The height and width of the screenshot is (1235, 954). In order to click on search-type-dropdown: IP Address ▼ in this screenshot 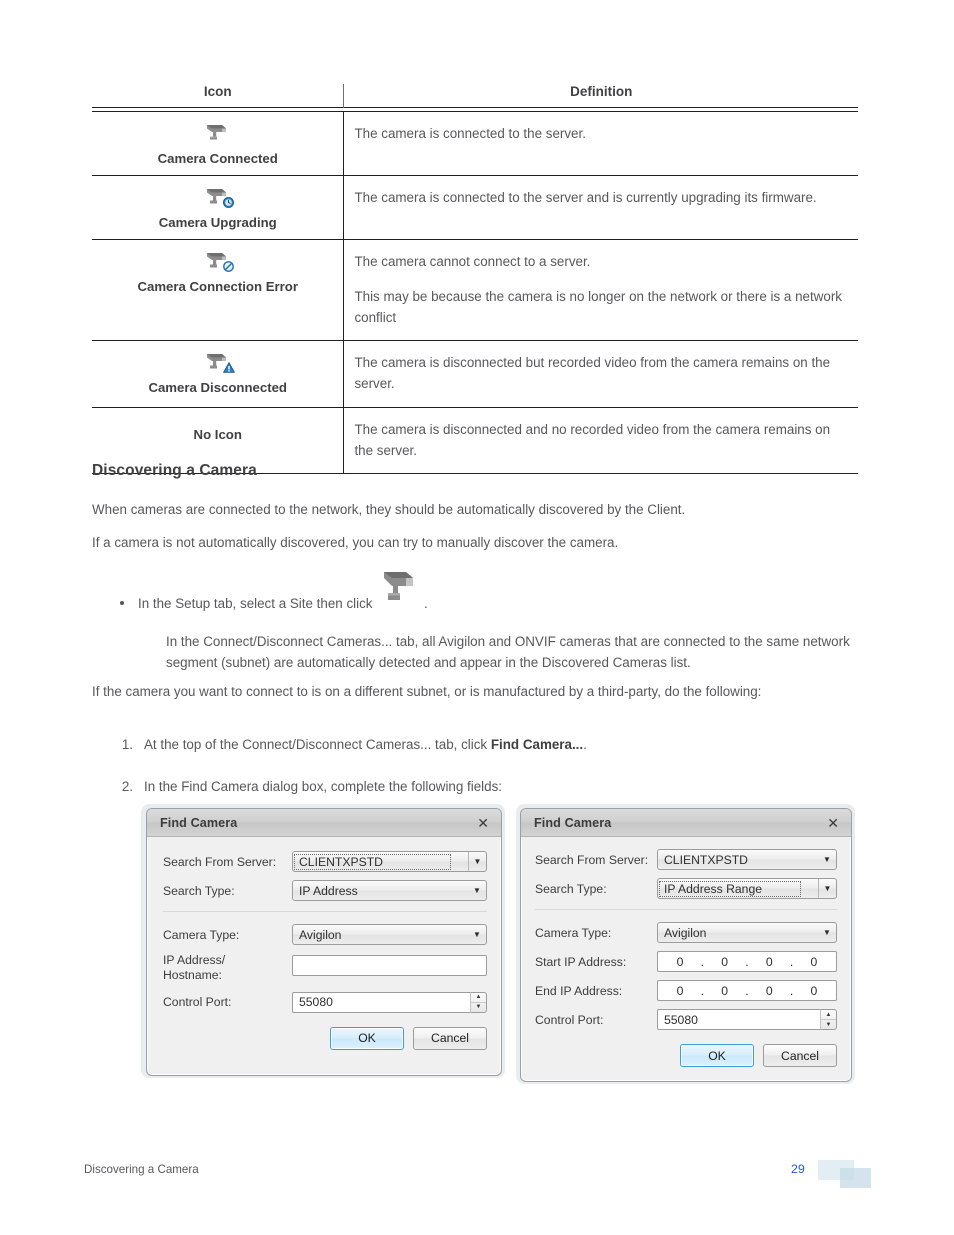, I will do `click(389, 890)`.